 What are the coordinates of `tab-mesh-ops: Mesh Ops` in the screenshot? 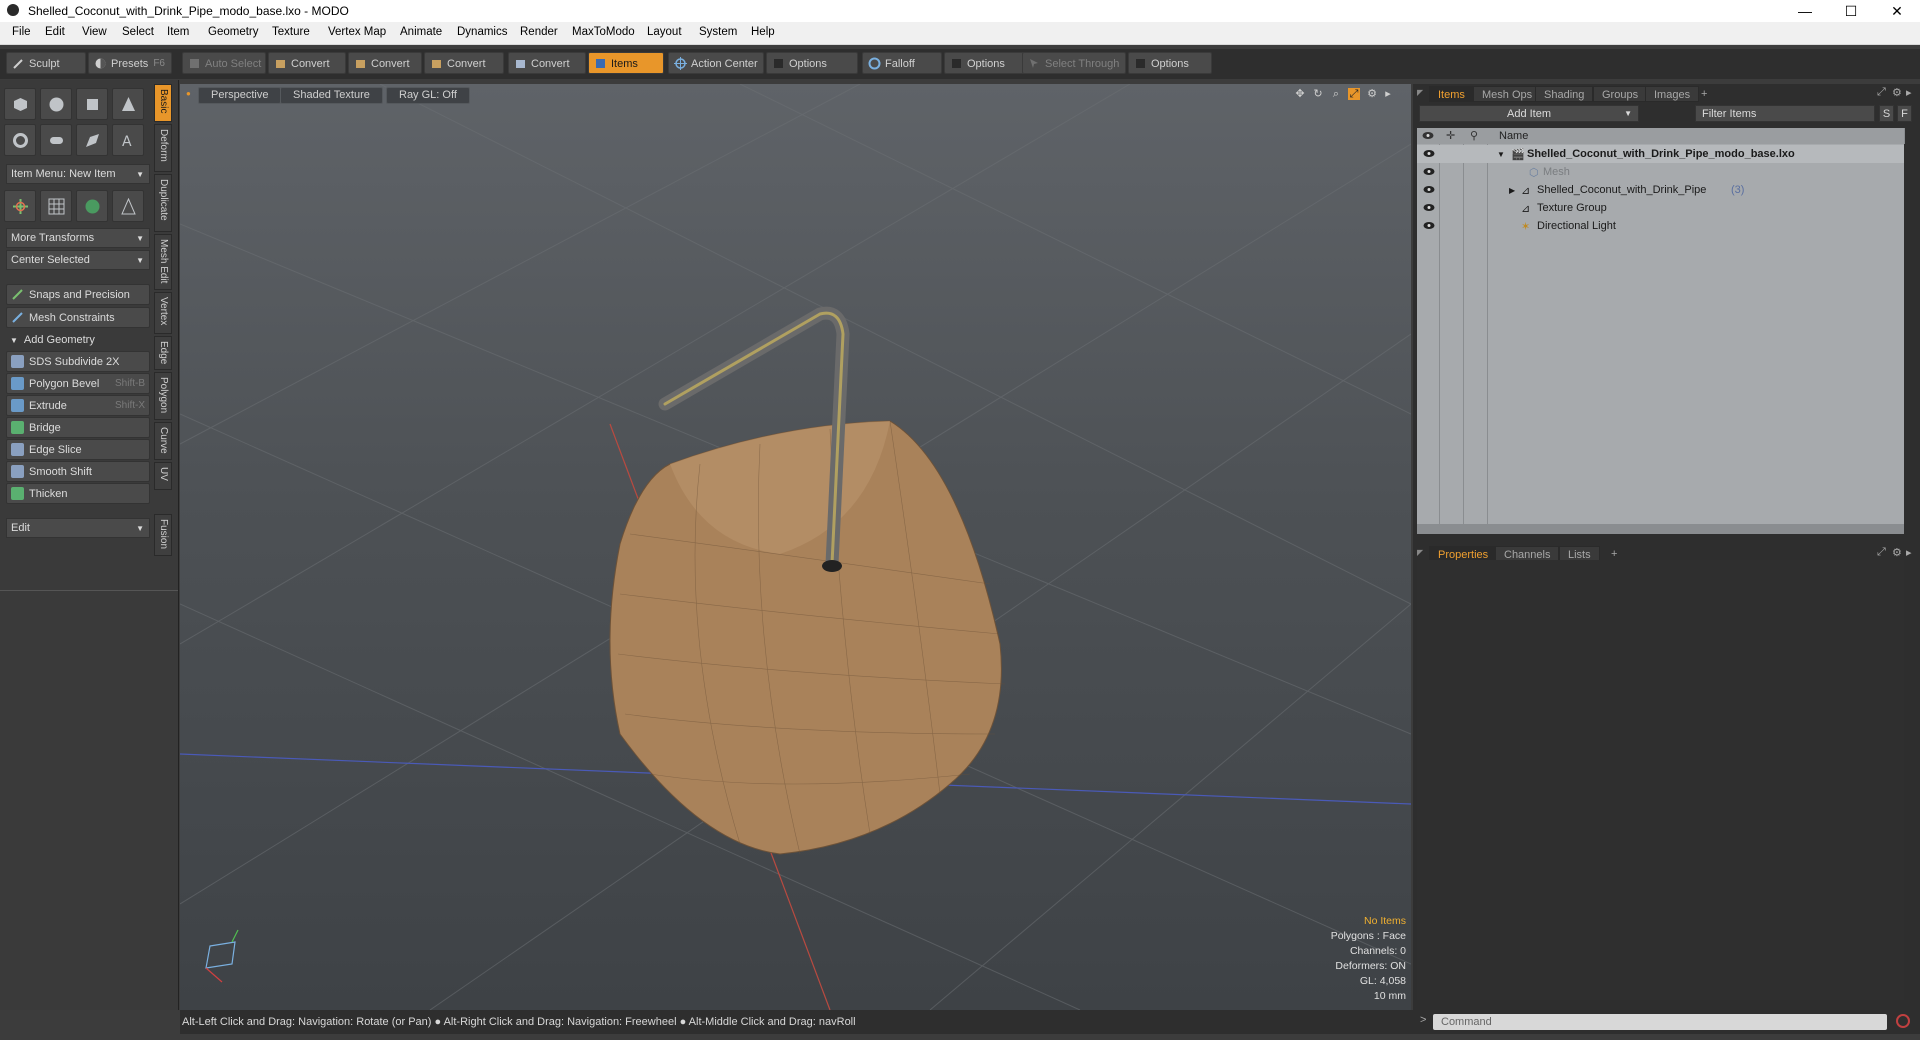 It's located at (1507, 94).